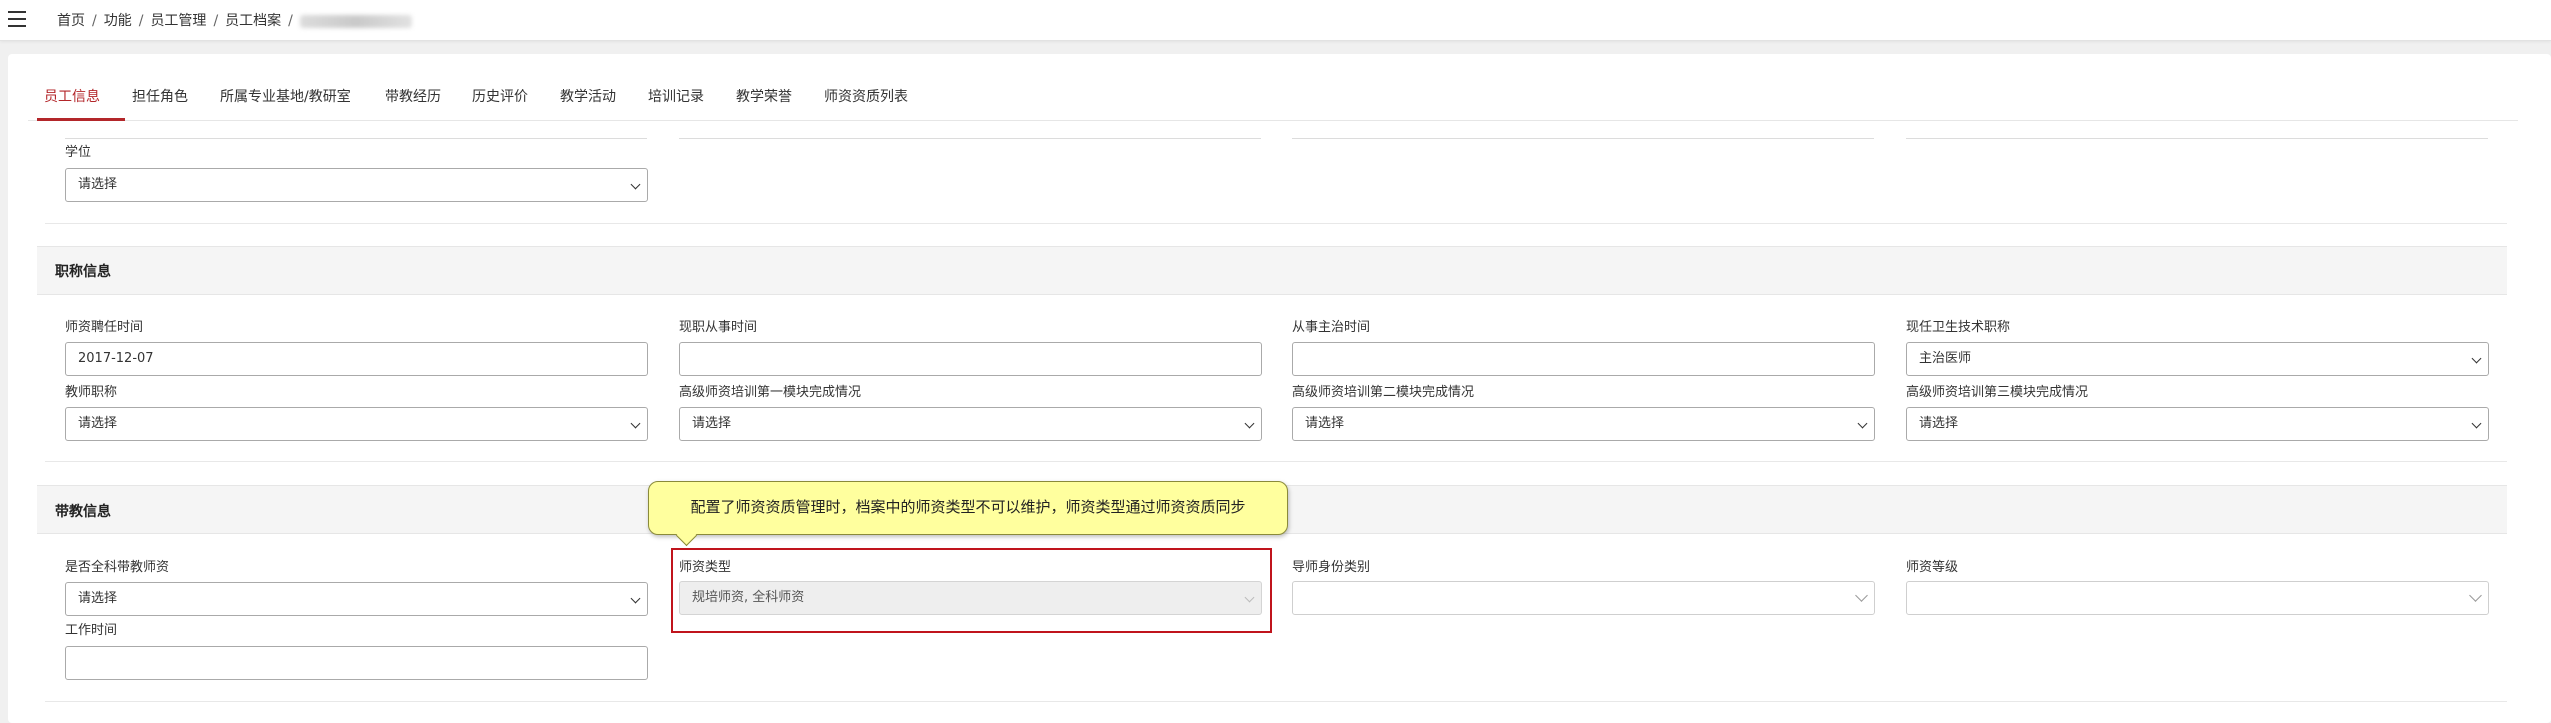 The image size is (2551, 723). I want to click on module3-value: 请选择, so click(1939, 423).